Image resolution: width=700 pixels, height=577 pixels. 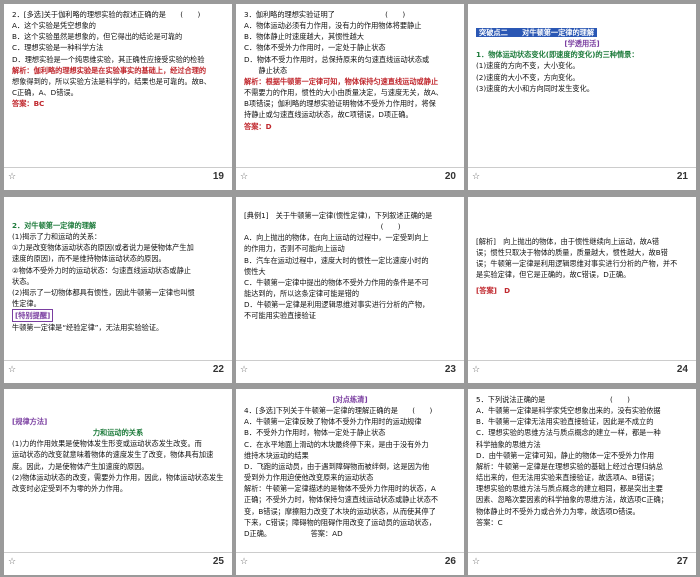 I want to click on slide-footer: ☆ 26, so click(x=350, y=563).